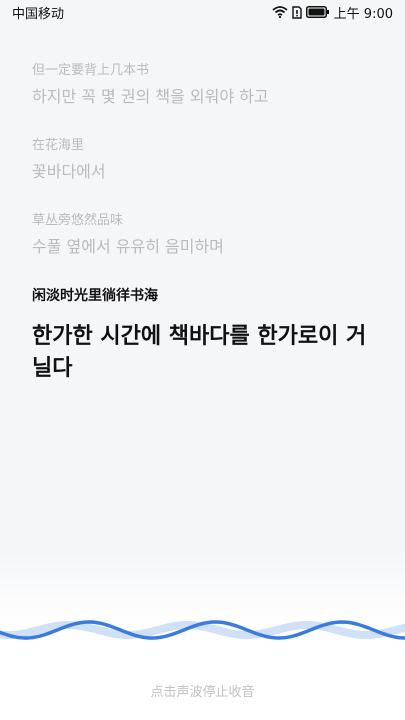 The width and height of the screenshot is (405, 720). Describe the element at coordinates (78, 220) in the screenshot. I see `source-text: 草丛旁悠然品味` at that location.